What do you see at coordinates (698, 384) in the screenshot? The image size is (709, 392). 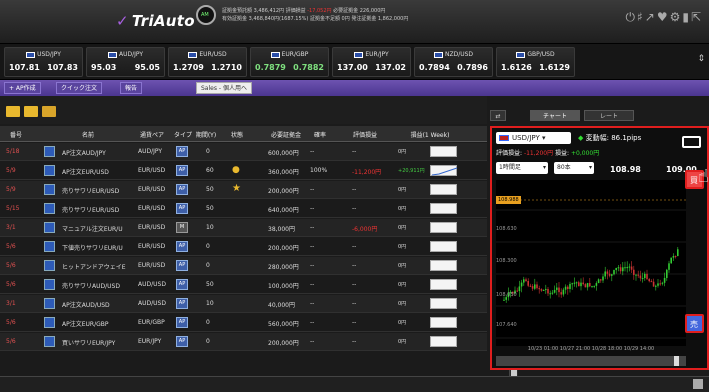 I see `resize-grip-icon` at bounding box center [698, 384].